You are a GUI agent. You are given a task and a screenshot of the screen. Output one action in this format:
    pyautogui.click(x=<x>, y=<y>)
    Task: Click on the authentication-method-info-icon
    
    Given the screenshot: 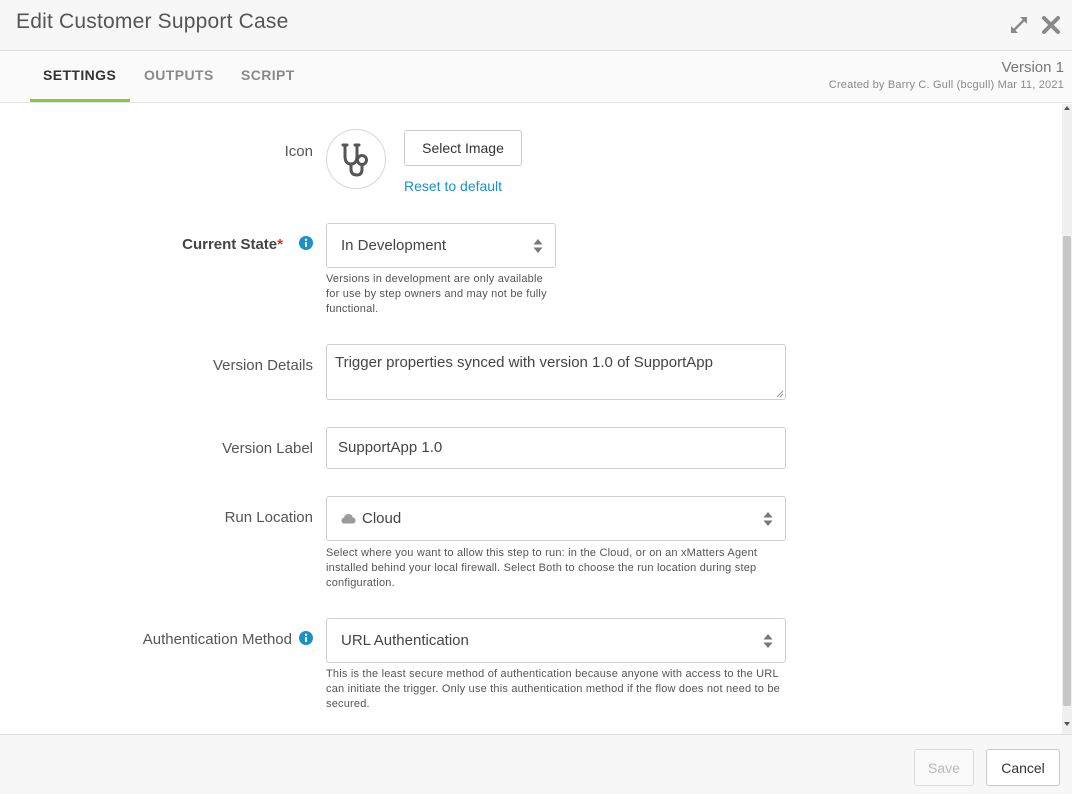 What is the action you would take?
    pyautogui.click(x=306, y=638)
    